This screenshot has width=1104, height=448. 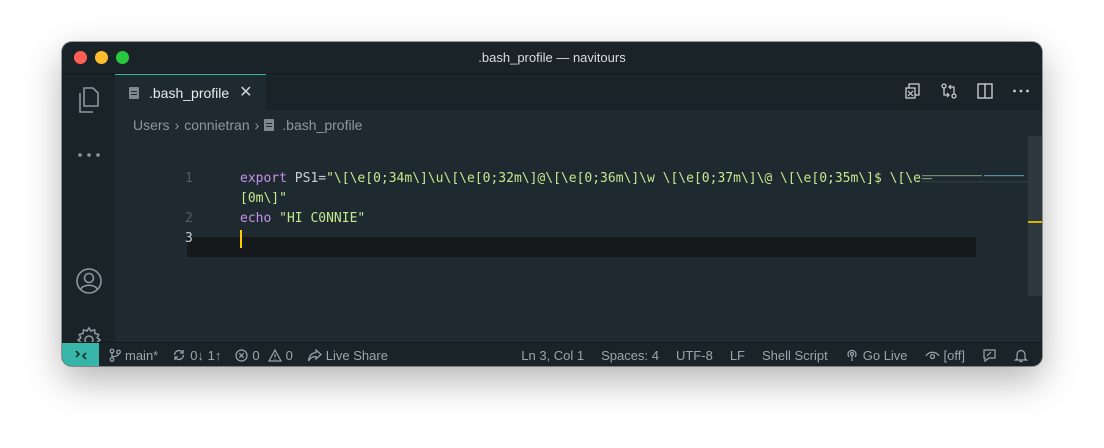 I want to click on string-token: [0m\]", so click(x=263, y=198).